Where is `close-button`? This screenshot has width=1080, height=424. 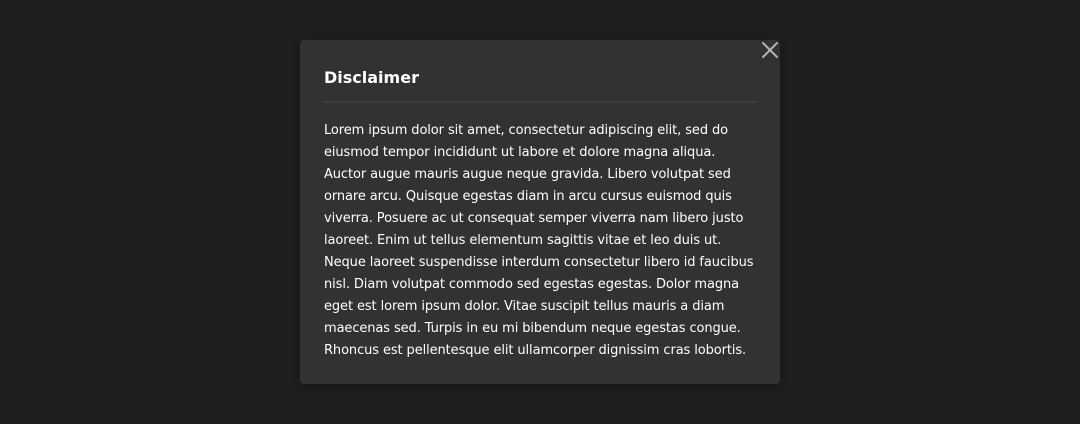 close-button is located at coordinates (770, 50).